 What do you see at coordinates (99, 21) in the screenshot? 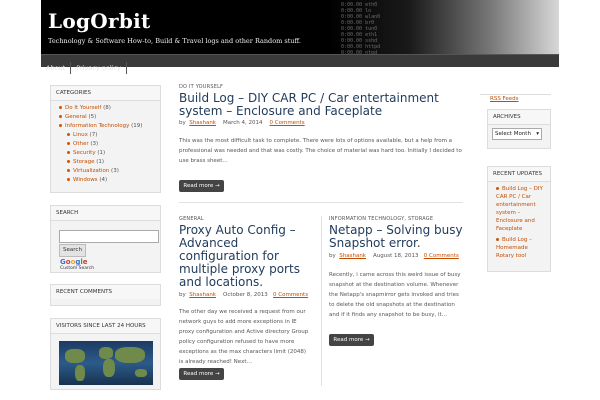
I see `site-logo: LogOrbit` at bounding box center [99, 21].